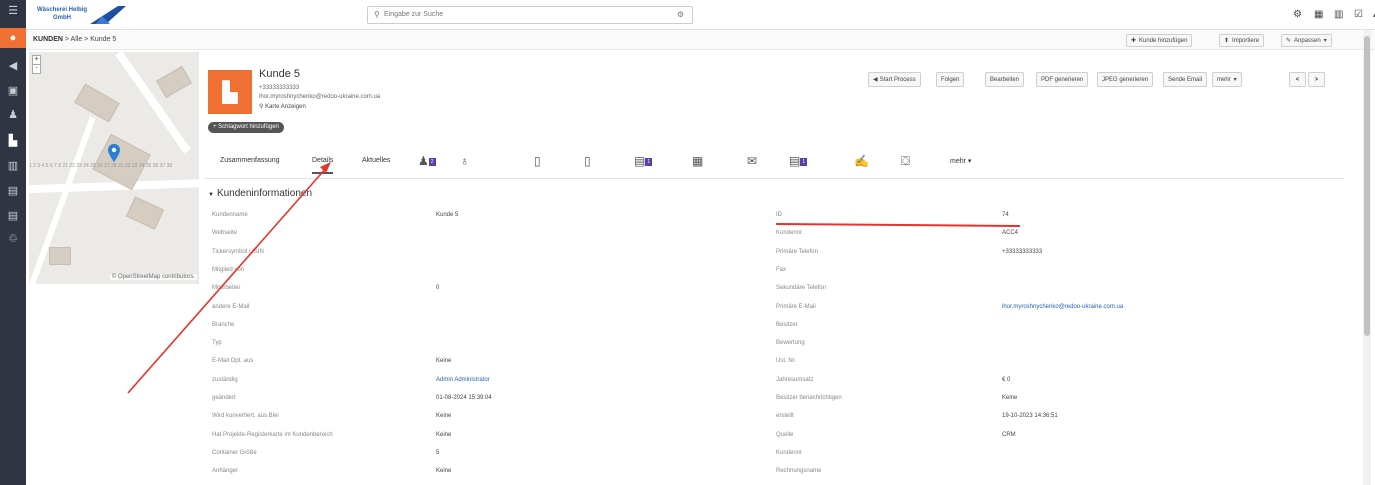 The width and height of the screenshot is (1375, 485). What do you see at coordinates (774, 294) in the screenshot?
I see `field-row: Sekundäre Telefon` at bounding box center [774, 294].